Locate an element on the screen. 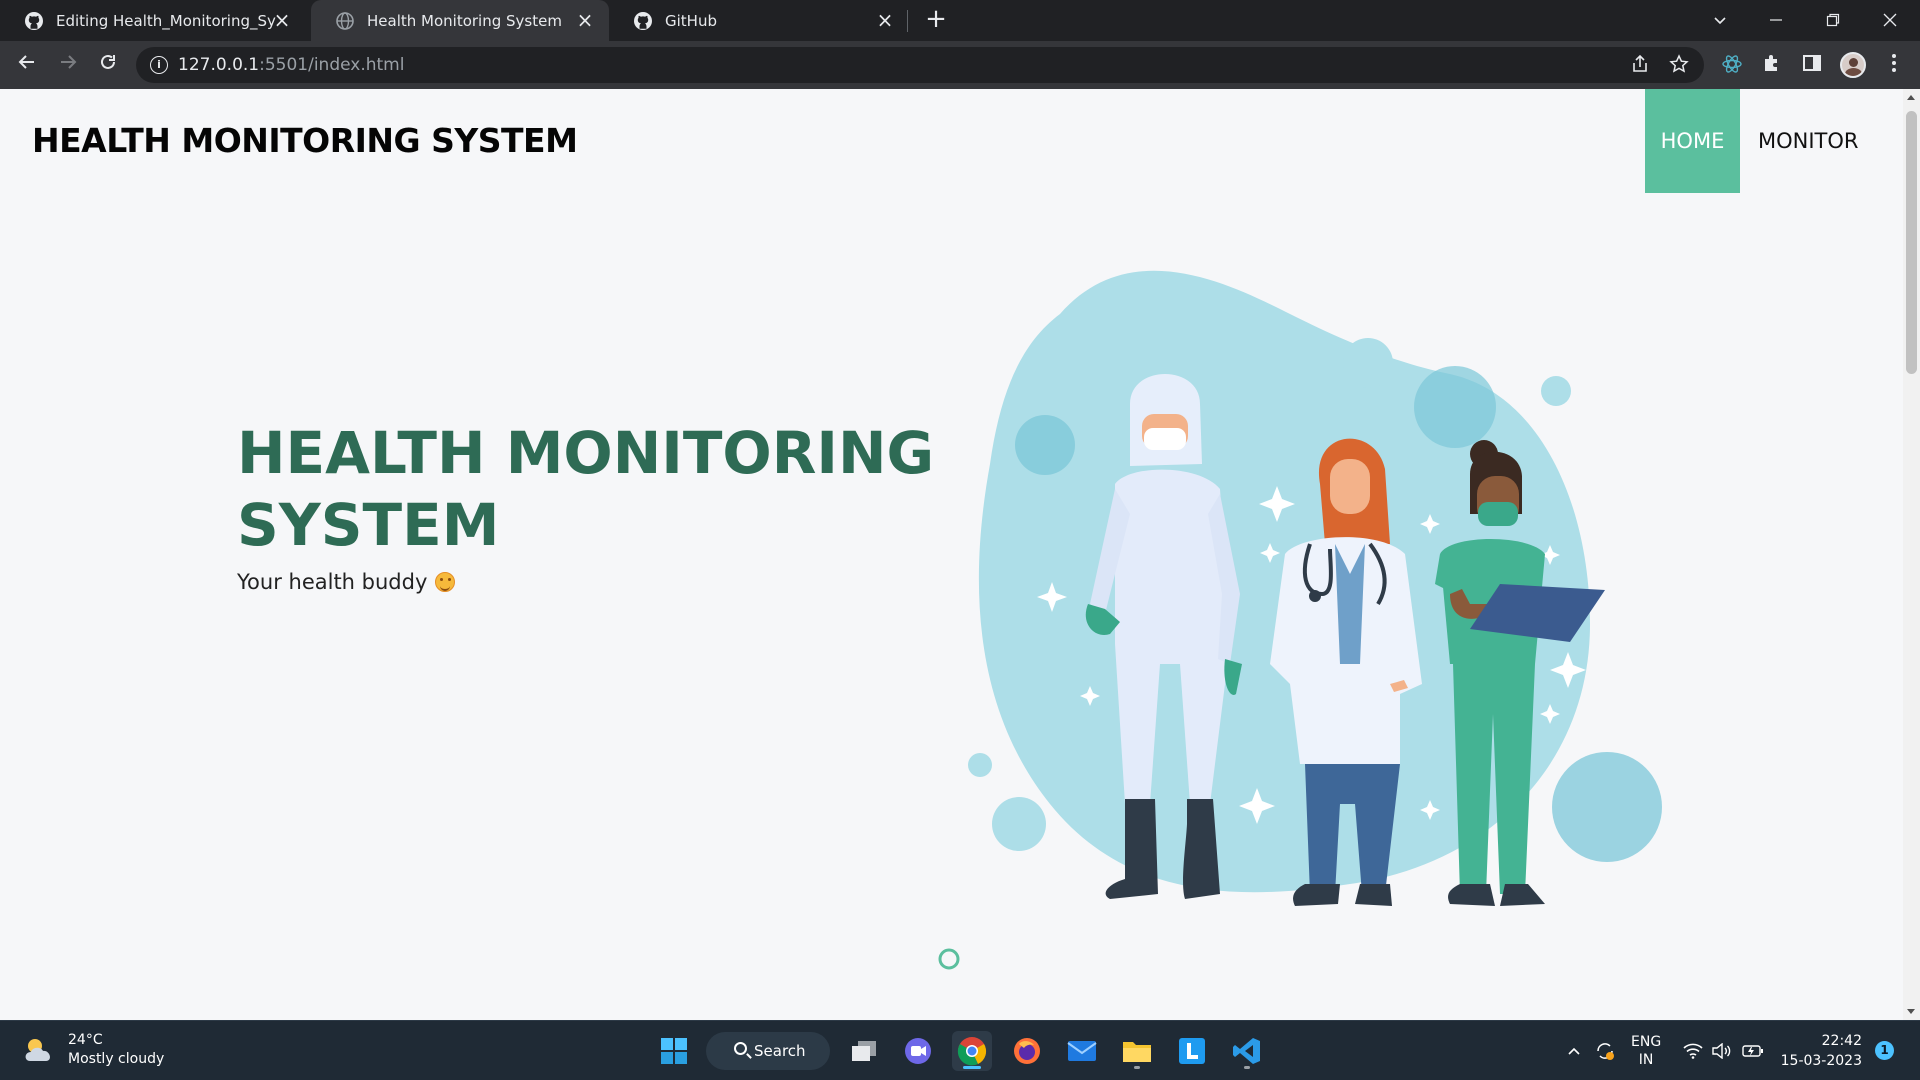 The height and width of the screenshot is (1080, 1920). url-text: 127.0.0.1:5501/index.html is located at coordinates (291, 65).